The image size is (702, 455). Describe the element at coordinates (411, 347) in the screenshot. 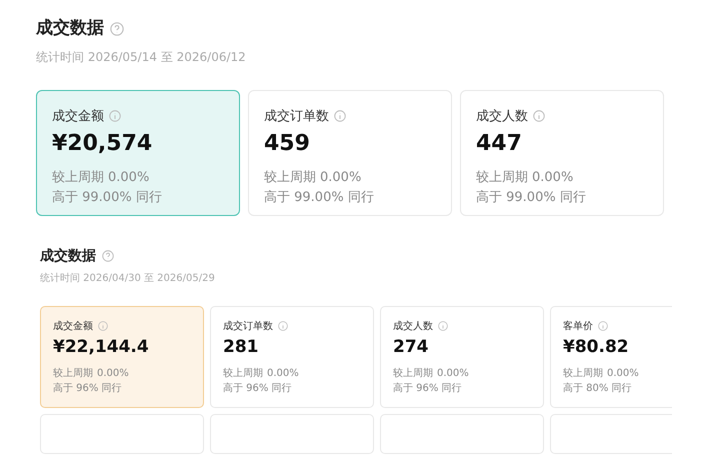

I see `metric-value: 274` at that location.